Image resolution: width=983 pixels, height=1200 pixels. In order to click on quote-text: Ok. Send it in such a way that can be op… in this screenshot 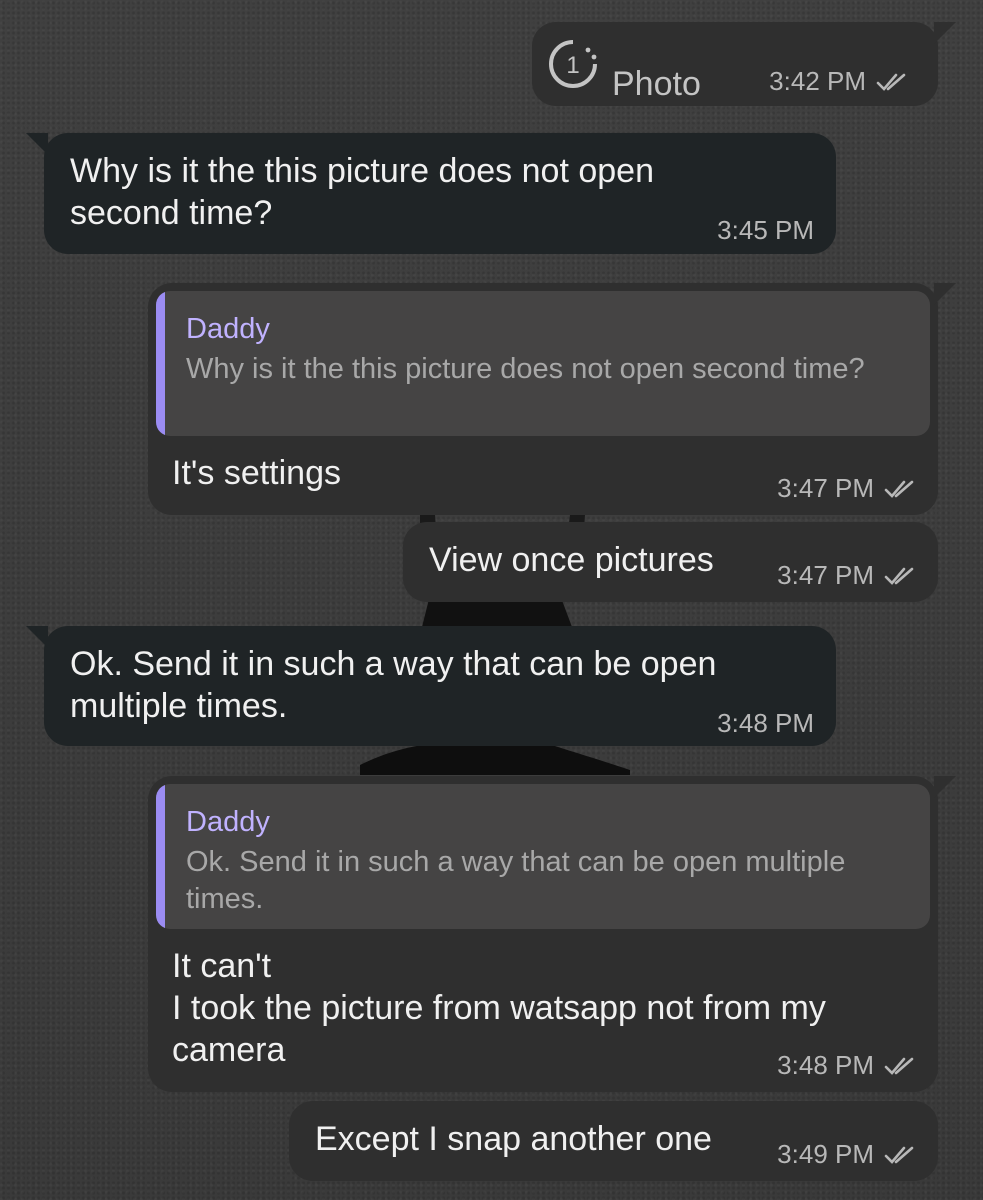, I will do `click(516, 880)`.